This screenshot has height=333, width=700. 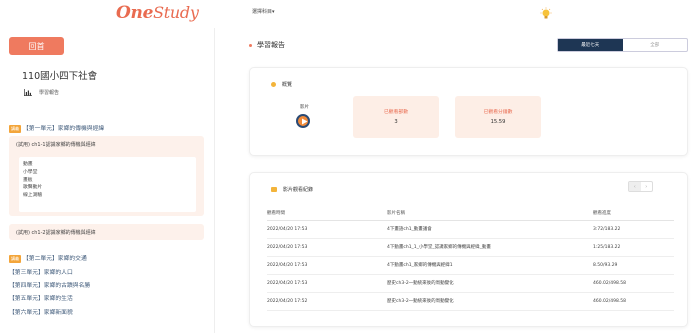 What do you see at coordinates (396, 112) in the screenshot?
I see `stat-label: 已觀看部數` at bounding box center [396, 112].